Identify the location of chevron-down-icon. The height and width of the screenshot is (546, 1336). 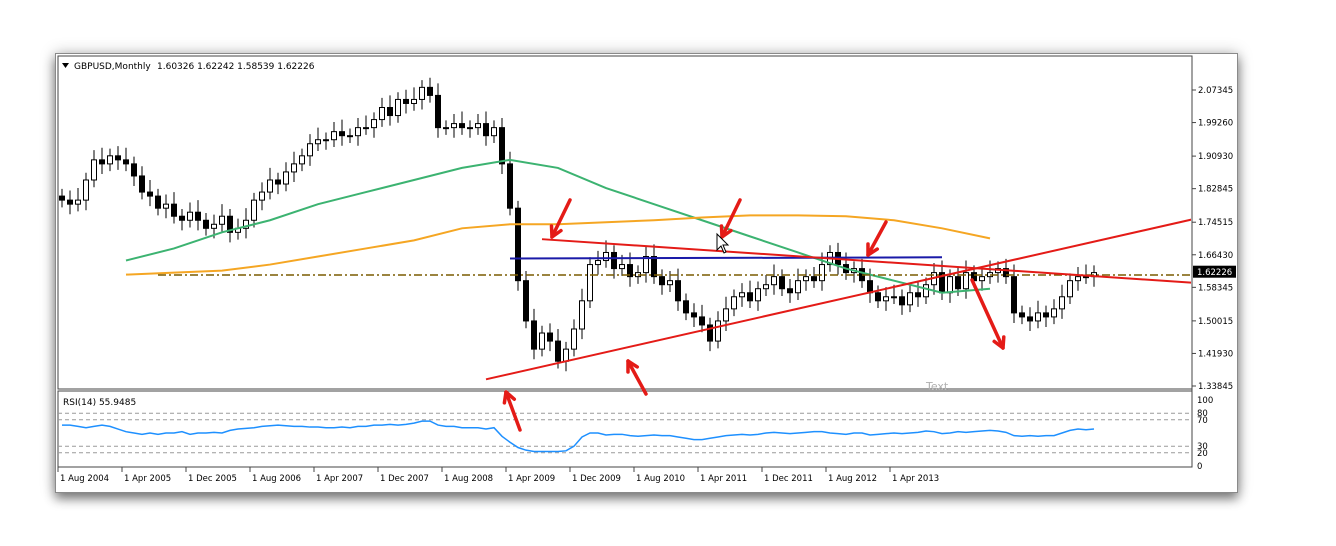
(65, 65).